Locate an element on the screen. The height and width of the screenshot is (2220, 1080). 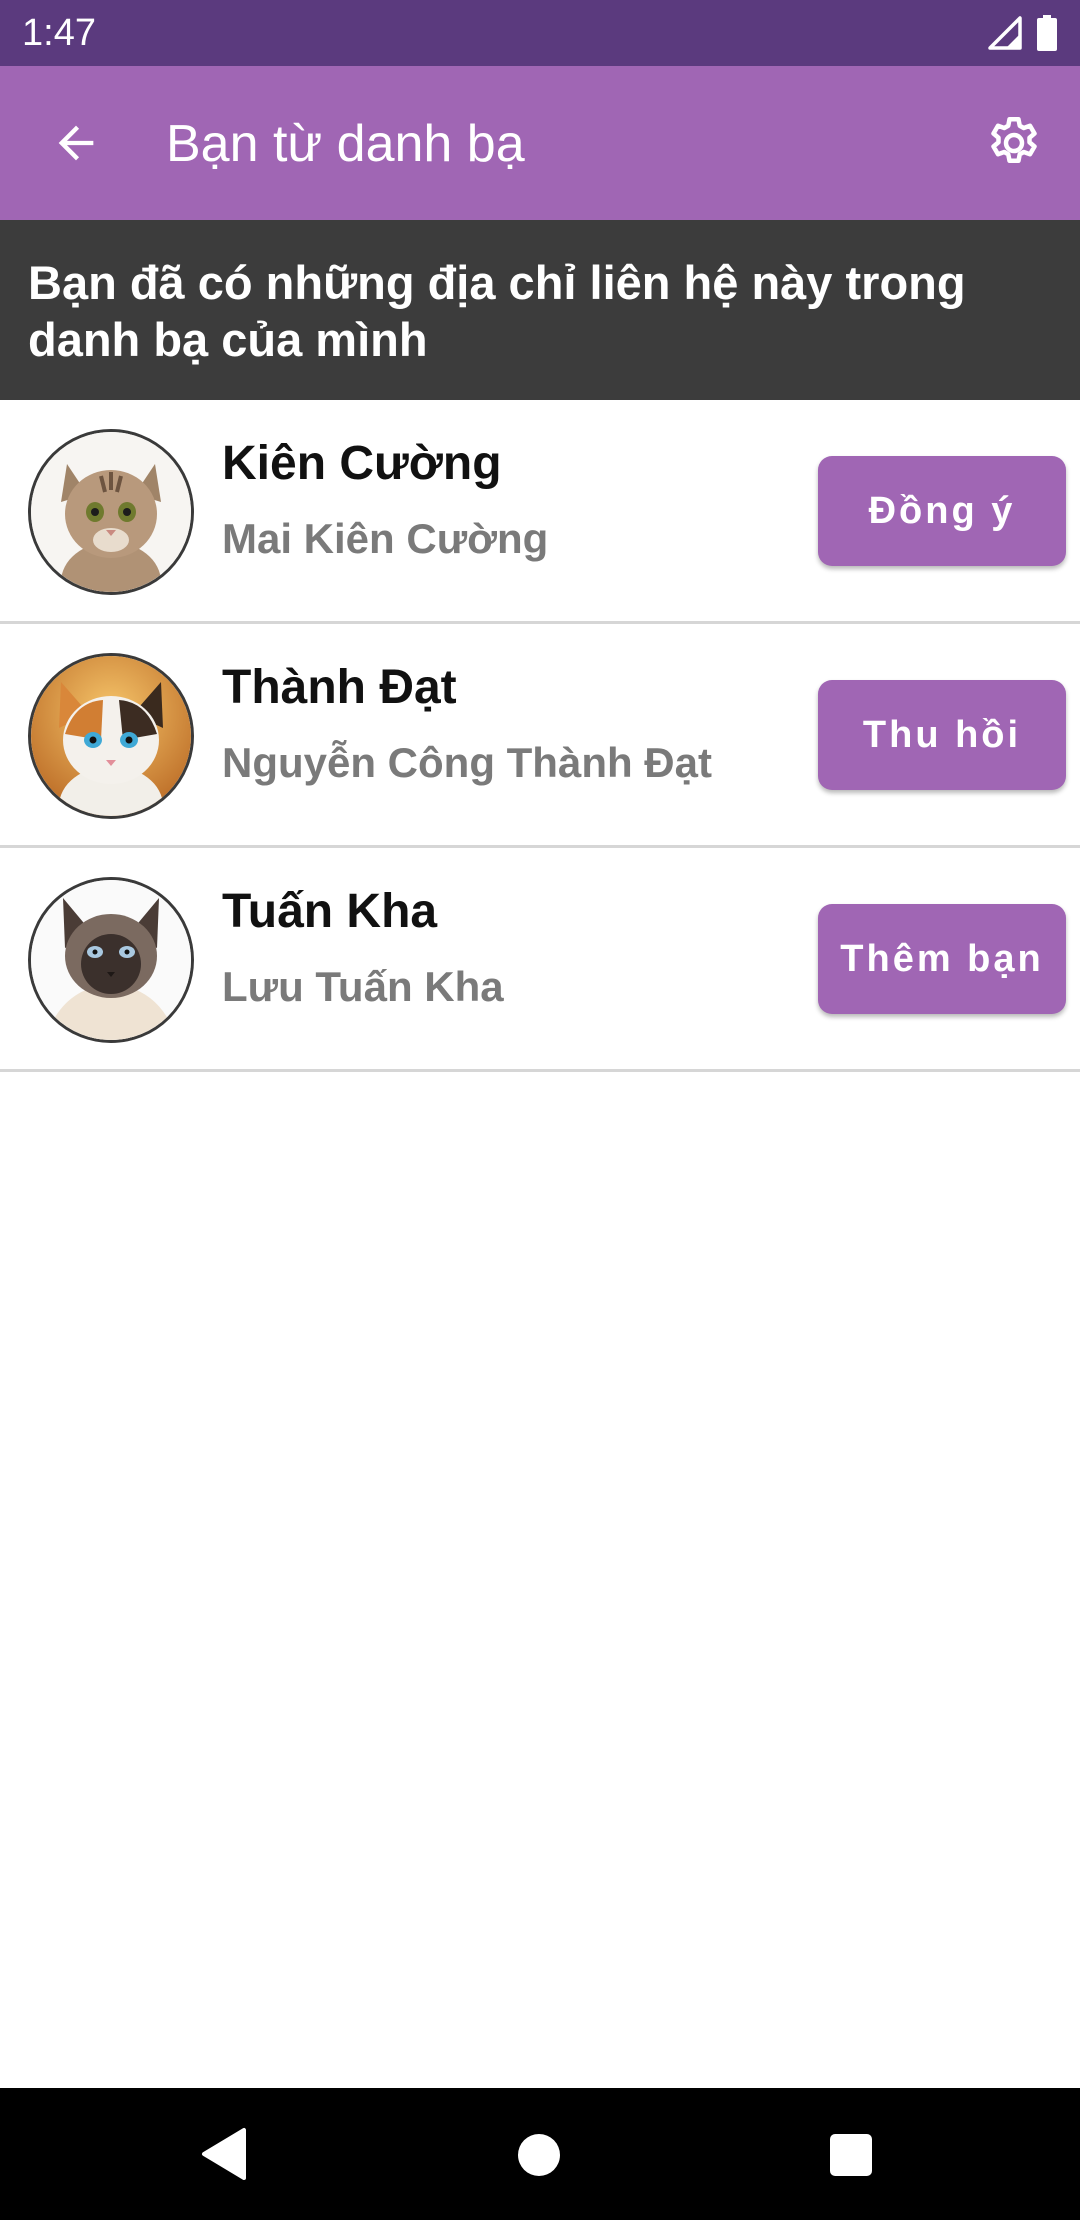
nav-recents-icon is located at coordinates (851, 2155).